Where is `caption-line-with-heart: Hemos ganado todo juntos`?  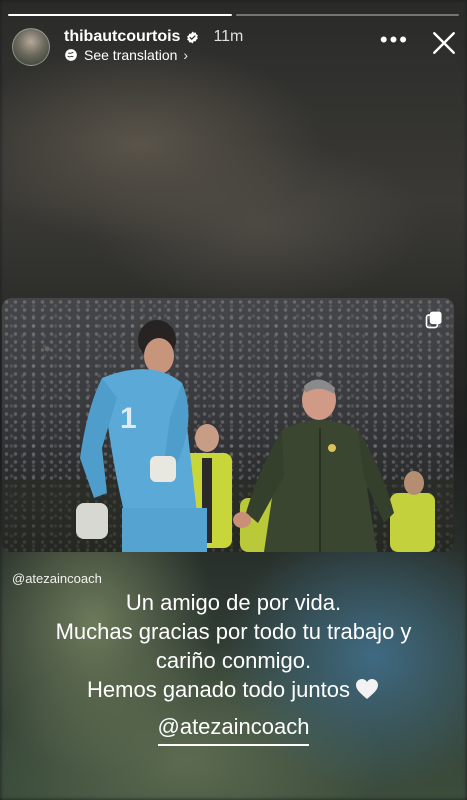 caption-line-with-heart: Hemos ganado todo juntos is located at coordinates (233, 689).